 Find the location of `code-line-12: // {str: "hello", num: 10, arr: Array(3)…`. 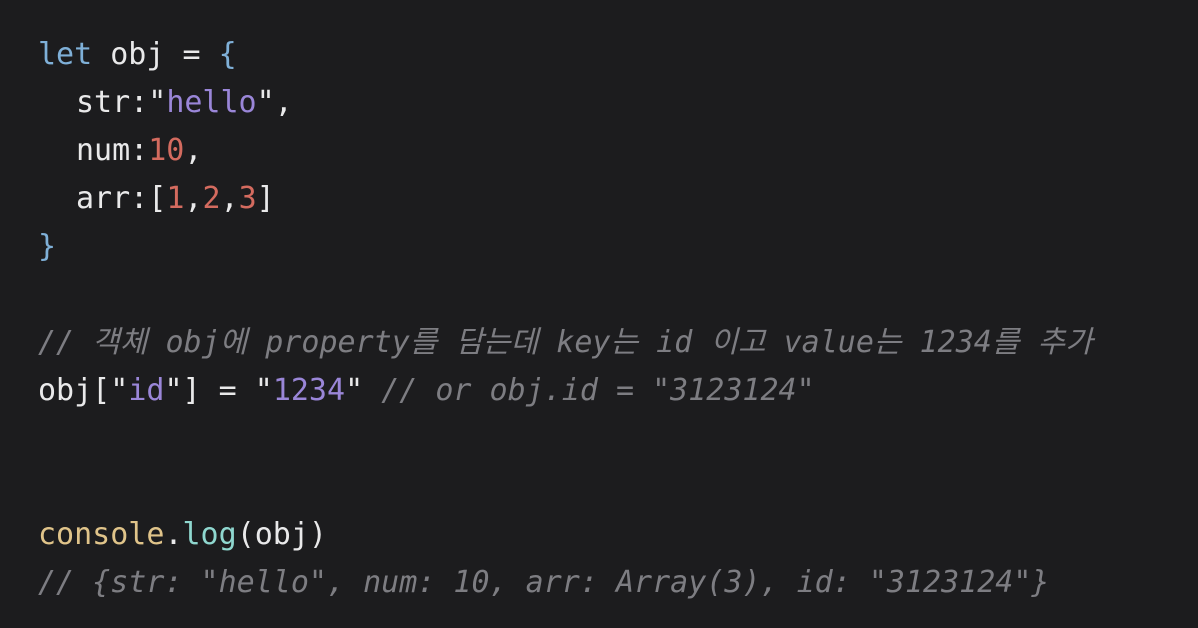

code-line-12: // {str: "hello", num: 10, arr: Array(3)… is located at coordinates (608, 583).